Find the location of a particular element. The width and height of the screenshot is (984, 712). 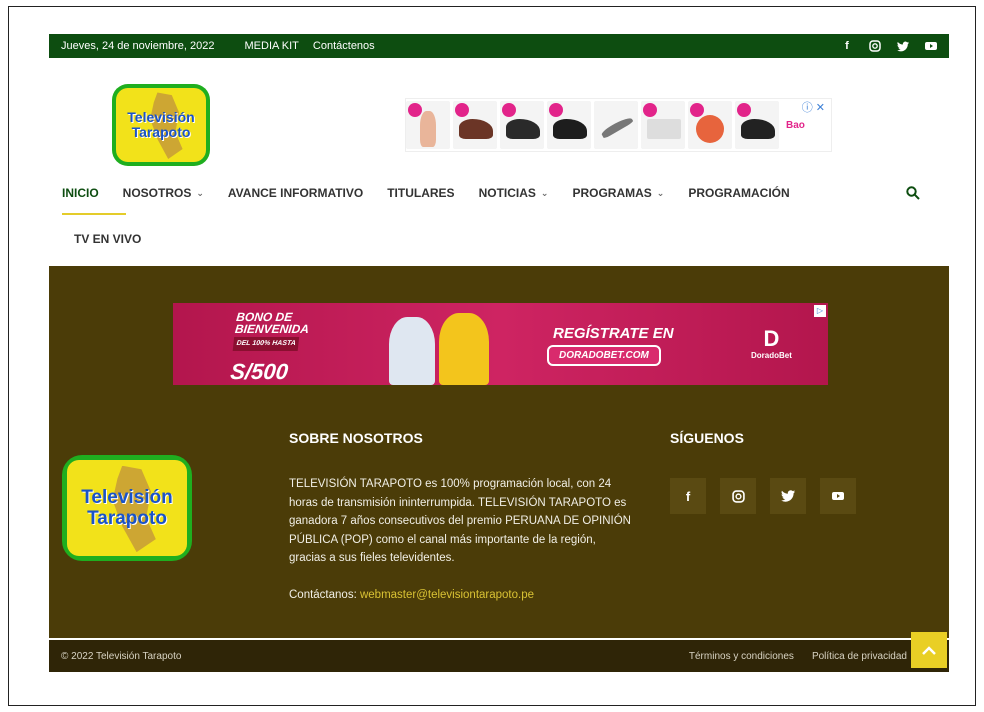

follow-title: SÍGUENOS is located at coordinates (707, 438).